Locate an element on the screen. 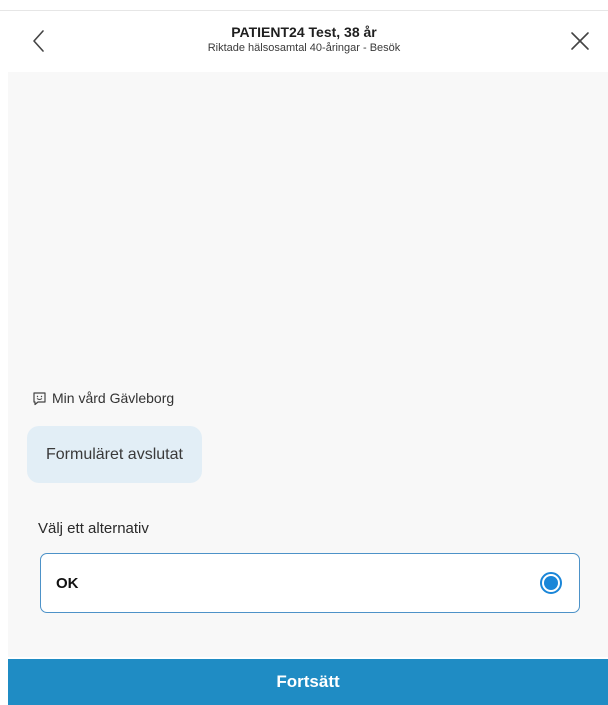 The width and height of the screenshot is (608, 705). sender-name: Min vård Gävleborg is located at coordinates (113, 398).